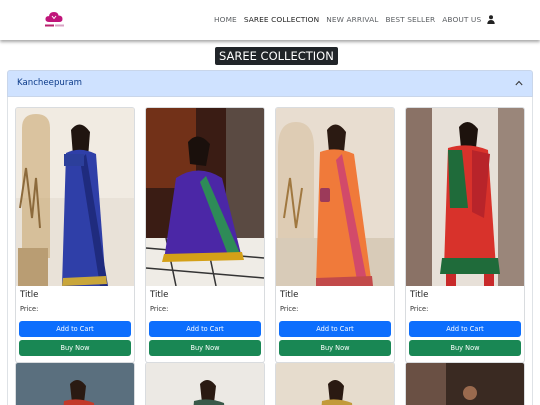 The height and width of the screenshot is (405, 540). Describe the element at coordinates (270, 83) in the screenshot. I see `accordion-header-kancheepuram: Kancheepuram` at that location.